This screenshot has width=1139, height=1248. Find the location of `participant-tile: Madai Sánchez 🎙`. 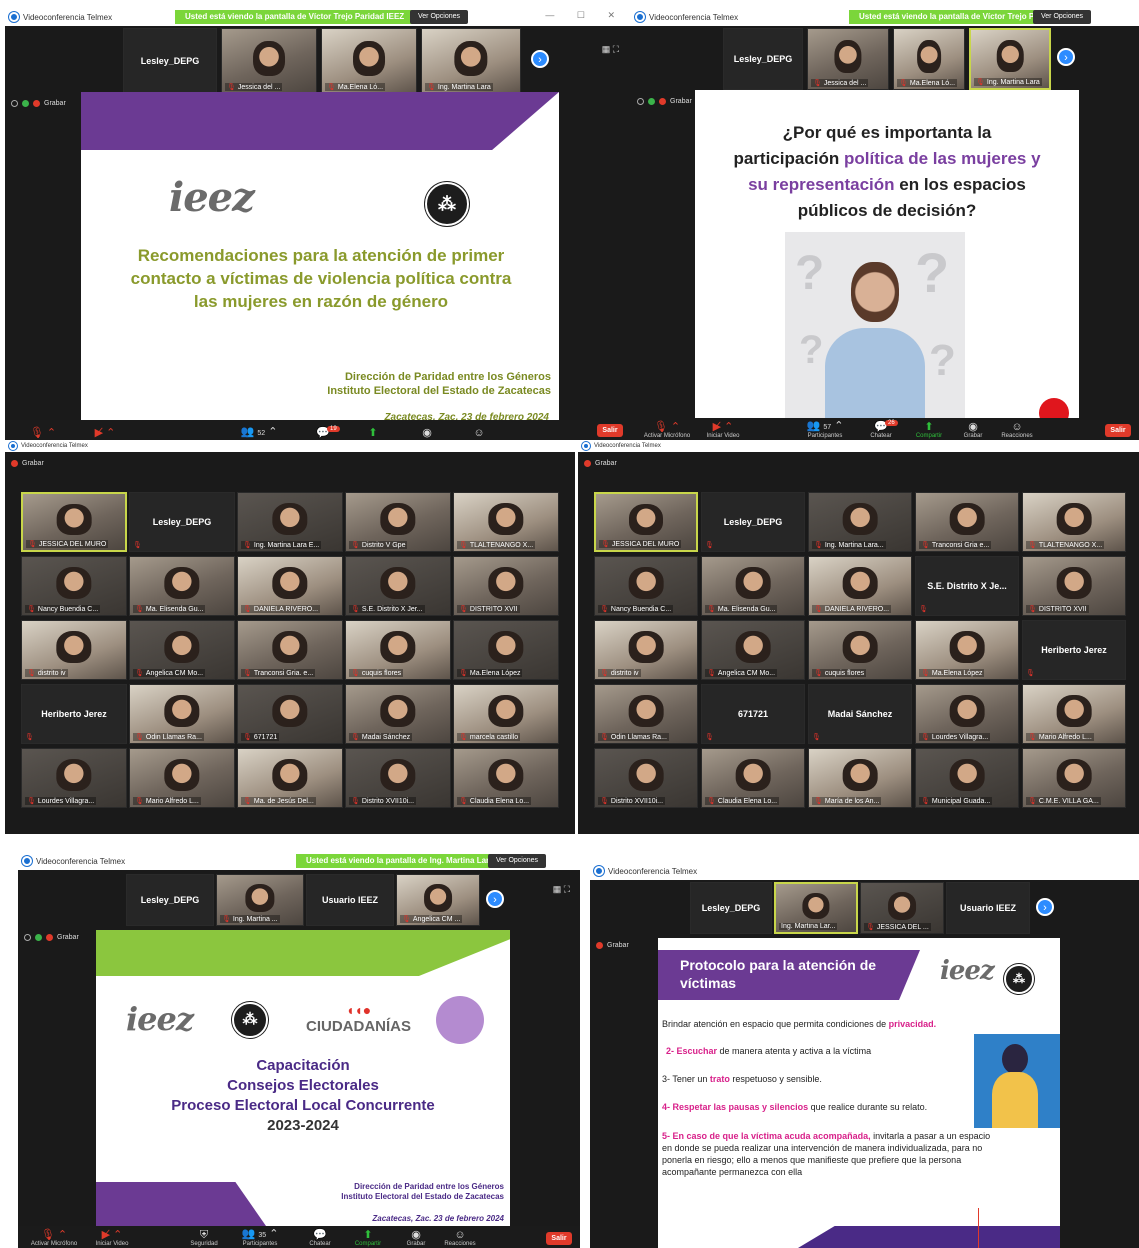

participant-tile: Madai Sánchez 🎙 is located at coordinates (860, 714).